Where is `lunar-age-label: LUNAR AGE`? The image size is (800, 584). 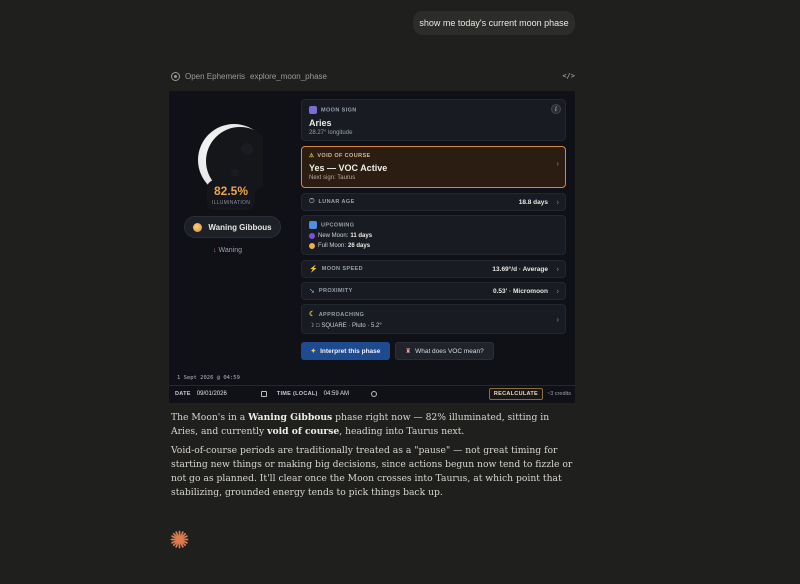
lunar-age-label: LUNAR AGE is located at coordinates (336, 202).